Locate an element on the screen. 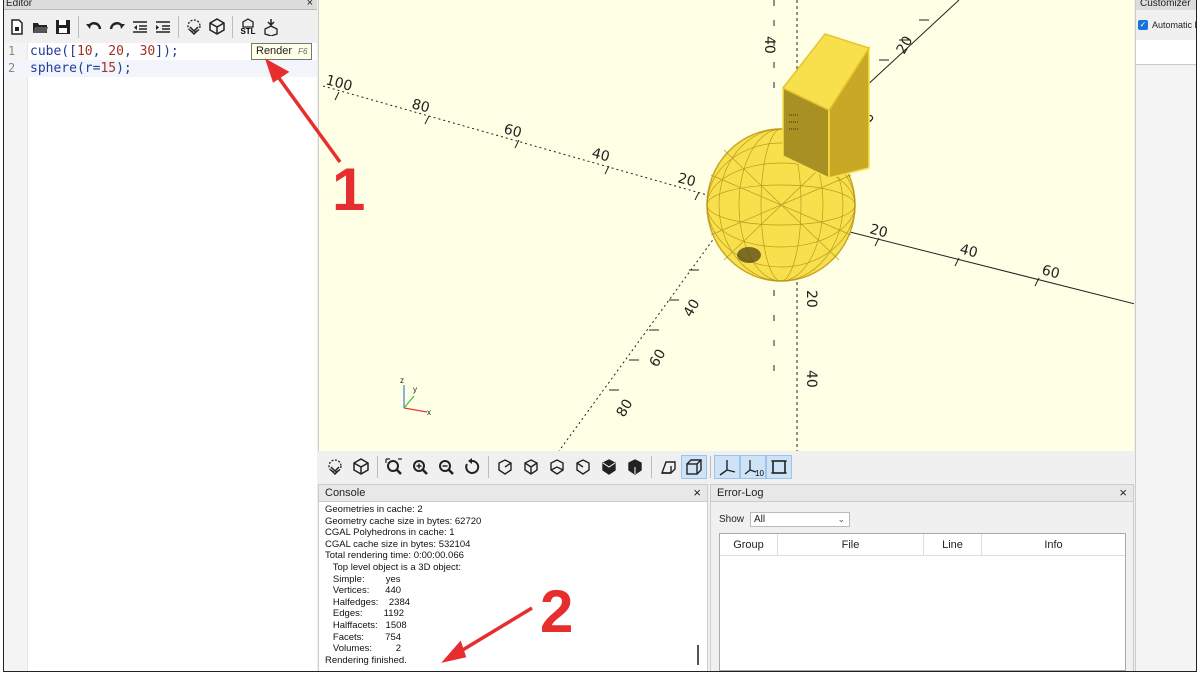 This screenshot has width=1200, height=675. error-log-close-button: × is located at coordinates (1123, 493).